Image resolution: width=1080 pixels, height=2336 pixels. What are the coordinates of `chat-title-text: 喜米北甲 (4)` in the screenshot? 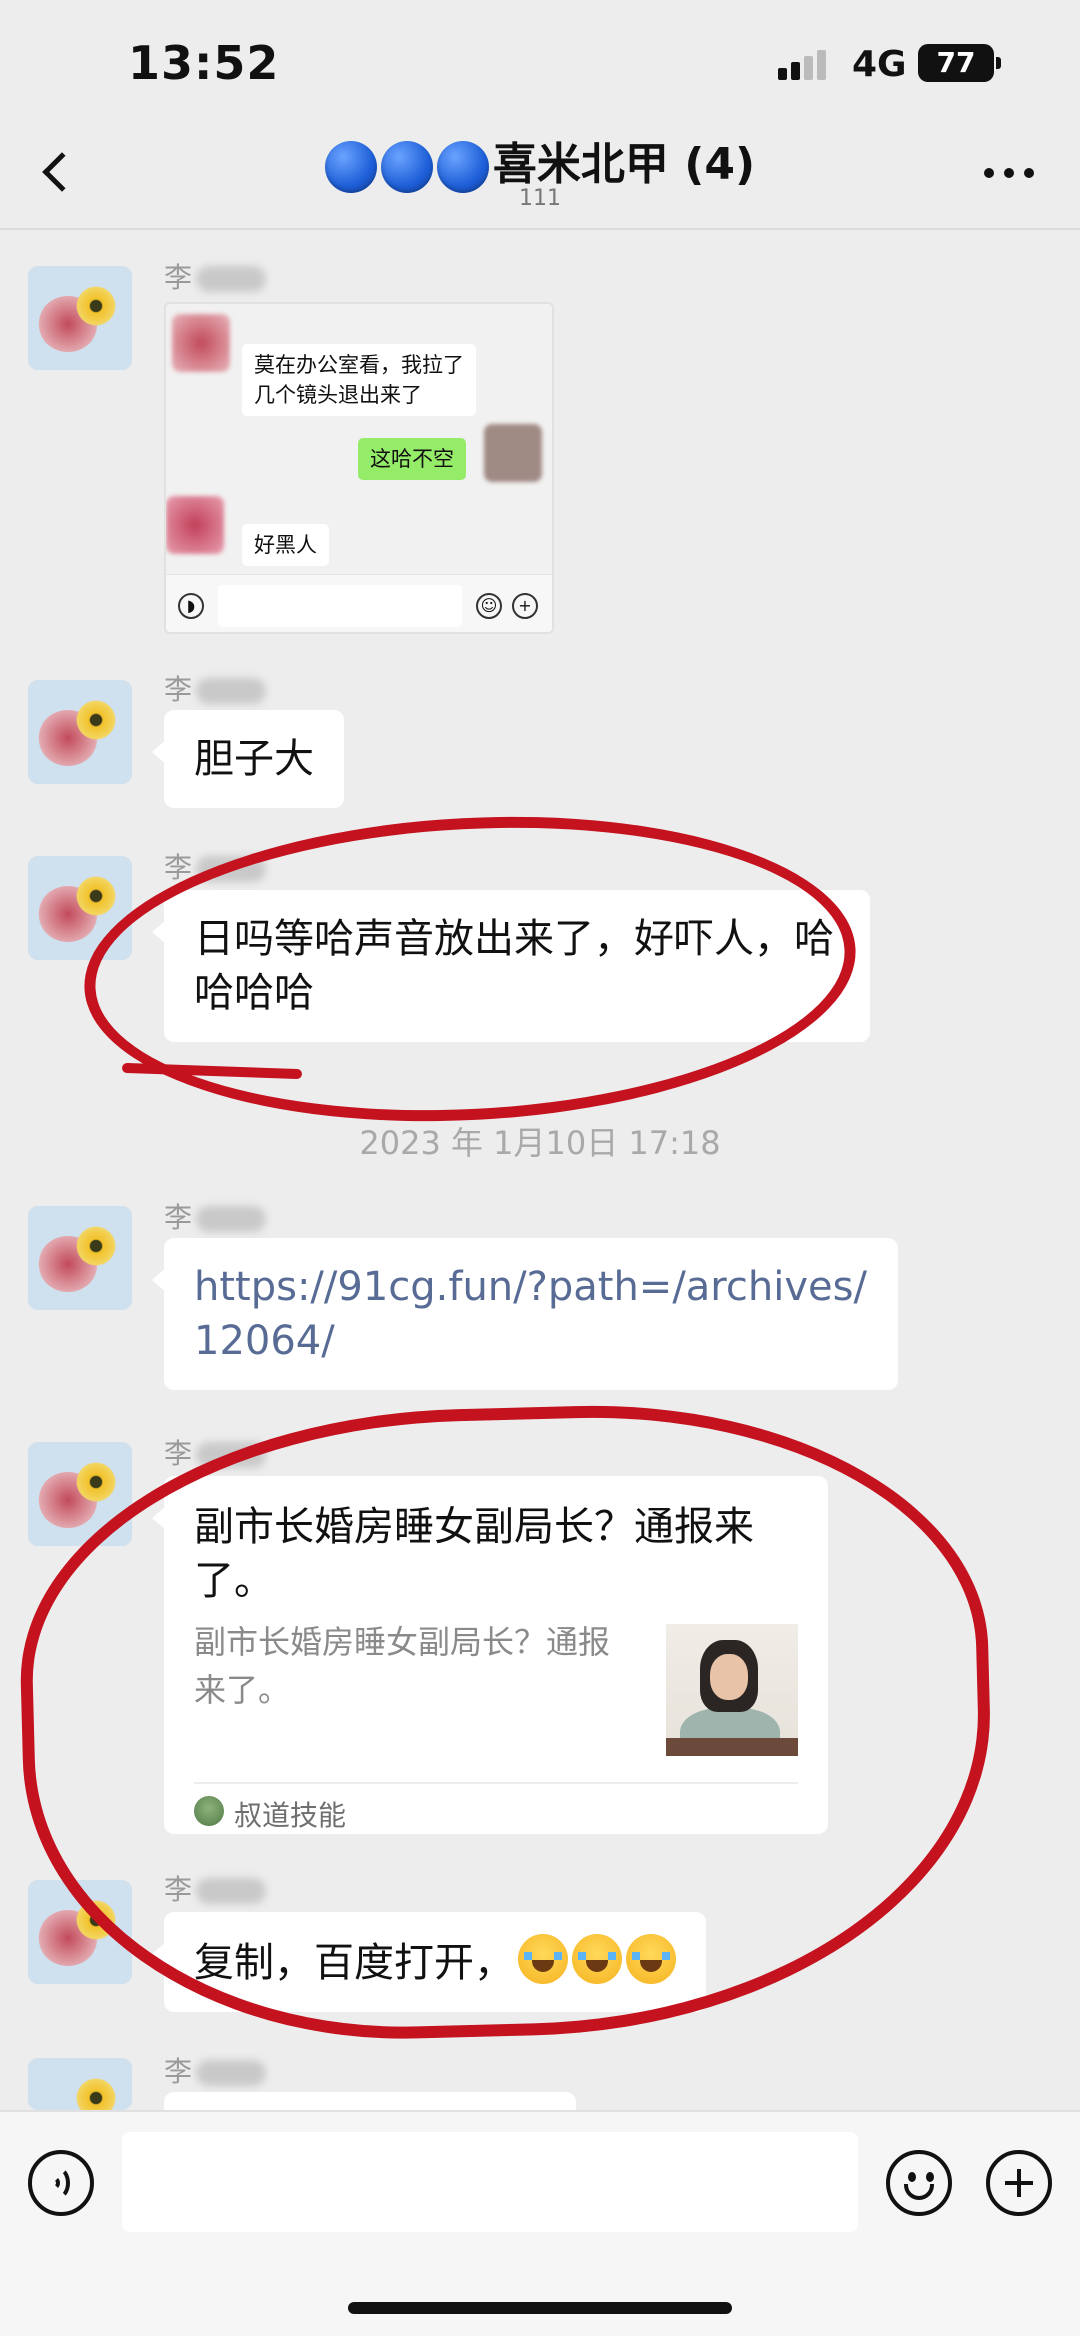 It's located at (624, 164).